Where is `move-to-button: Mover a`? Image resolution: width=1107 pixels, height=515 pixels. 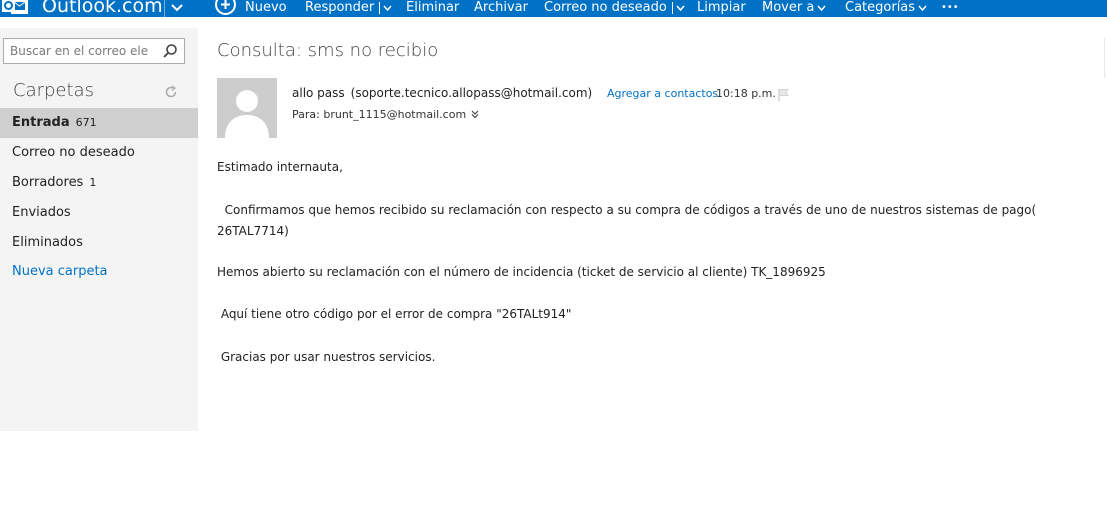
move-to-button: Mover a is located at coordinates (794, 8).